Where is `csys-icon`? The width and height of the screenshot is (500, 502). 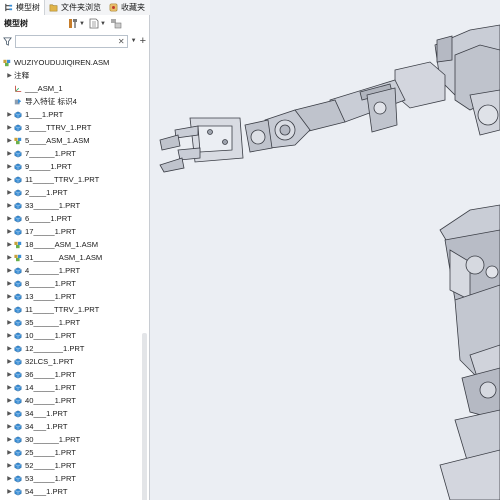 csys-icon is located at coordinates (18, 88).